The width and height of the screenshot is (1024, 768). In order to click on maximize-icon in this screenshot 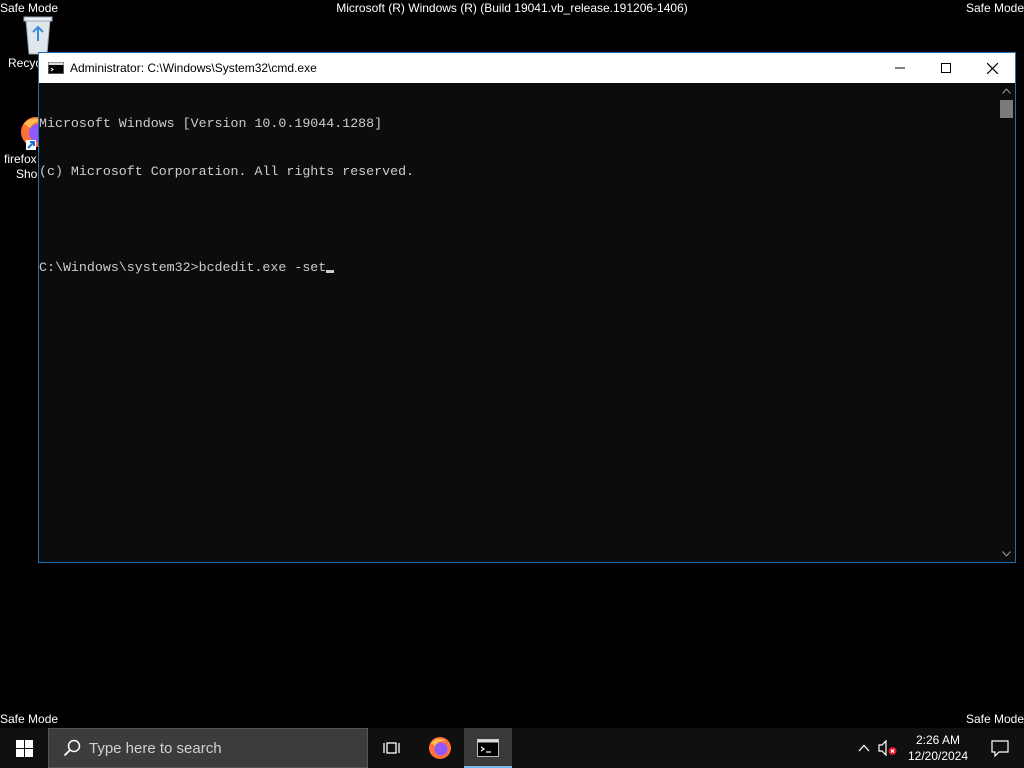, I will do `click(946, 68)`.